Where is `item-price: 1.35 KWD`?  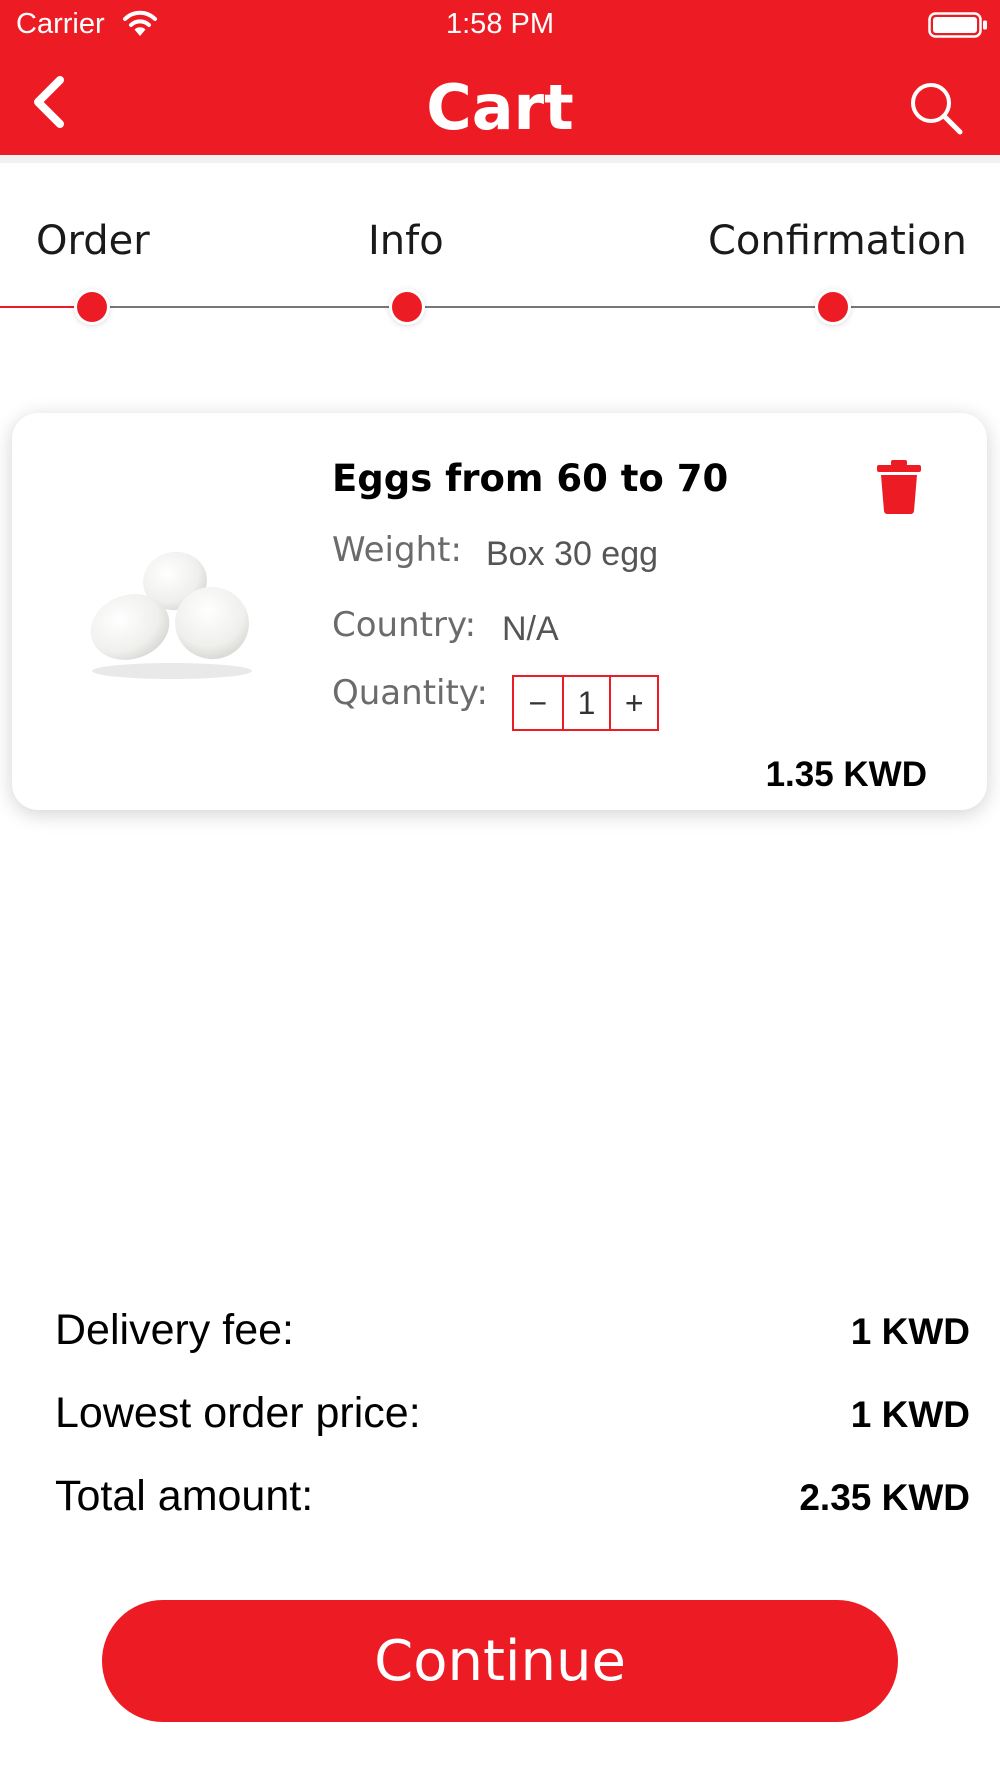
item-price: 1.35 KWD is located at coordinates (846, 774).